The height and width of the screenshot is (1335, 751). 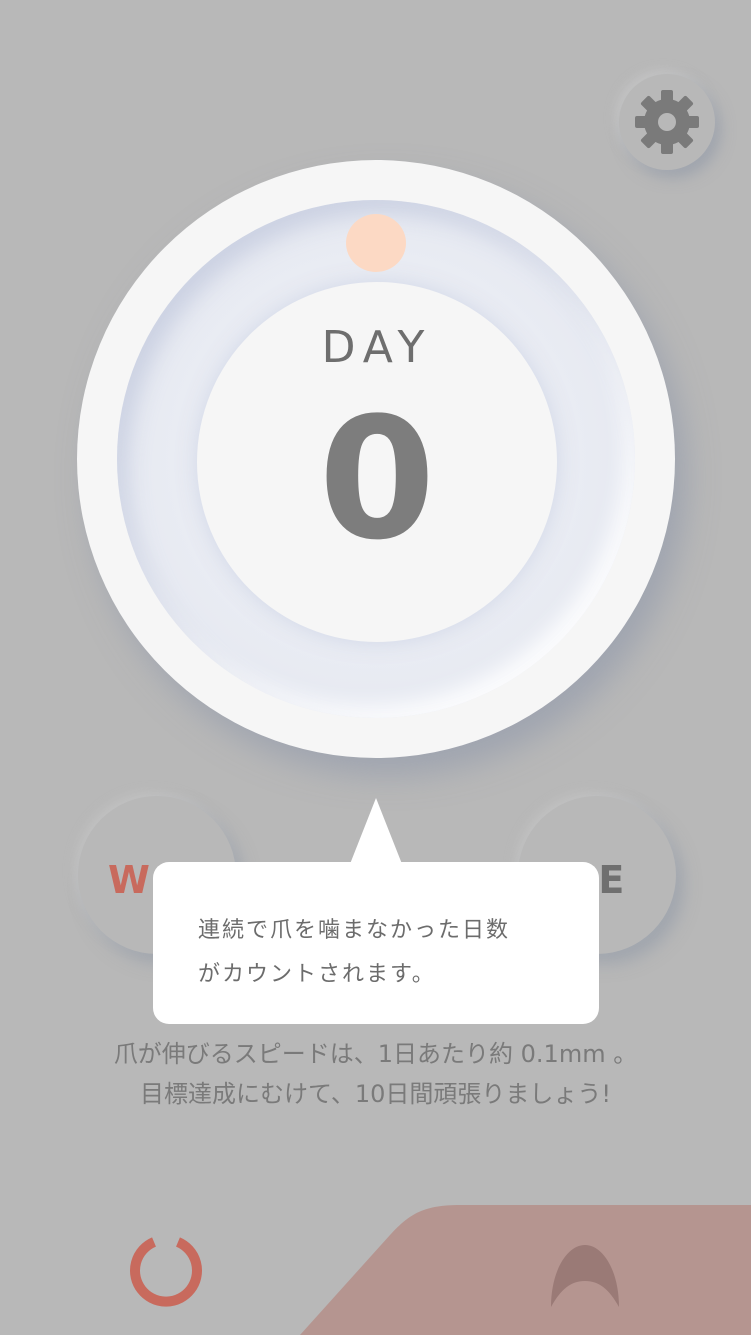 I want to click on bottom-nav-tab, so click(x=525, y=1270).